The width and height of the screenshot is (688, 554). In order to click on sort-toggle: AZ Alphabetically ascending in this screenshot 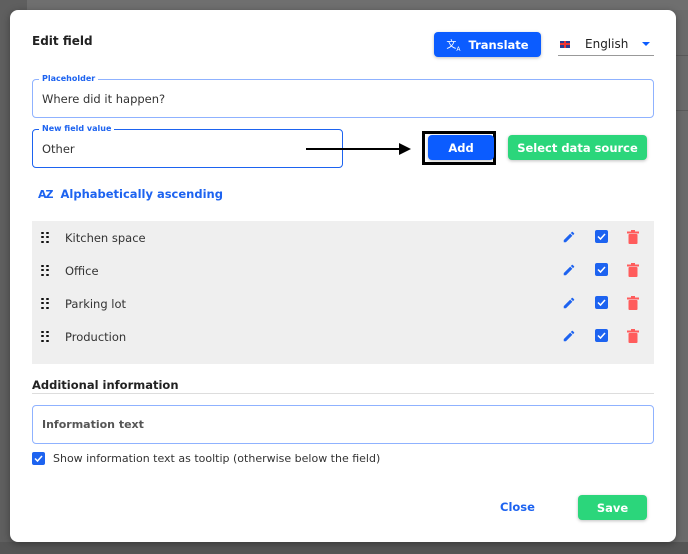, I will do `click(130, 194)`.